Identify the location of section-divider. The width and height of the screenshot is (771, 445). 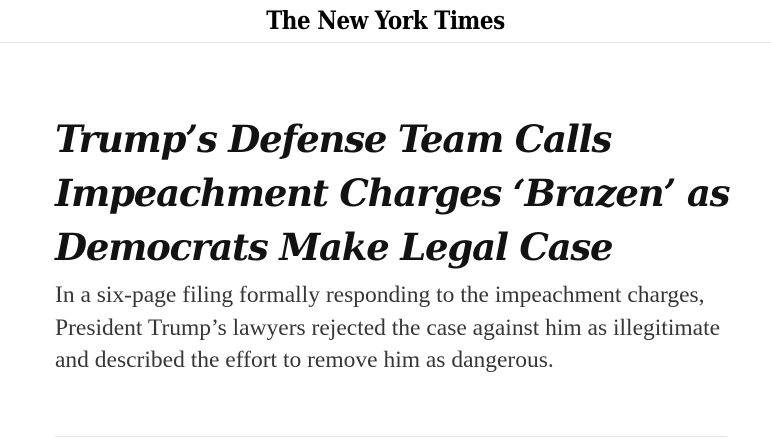
(391, 436).